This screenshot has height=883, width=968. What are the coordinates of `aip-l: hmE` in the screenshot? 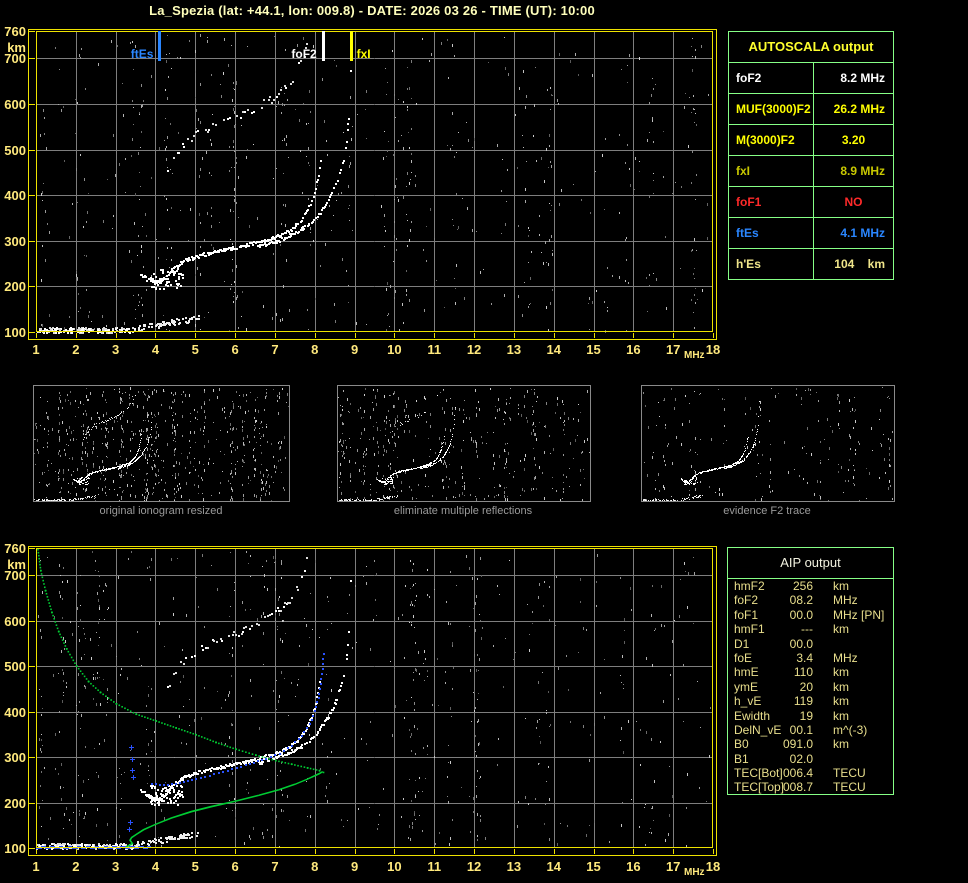 It's located at (746, 672).